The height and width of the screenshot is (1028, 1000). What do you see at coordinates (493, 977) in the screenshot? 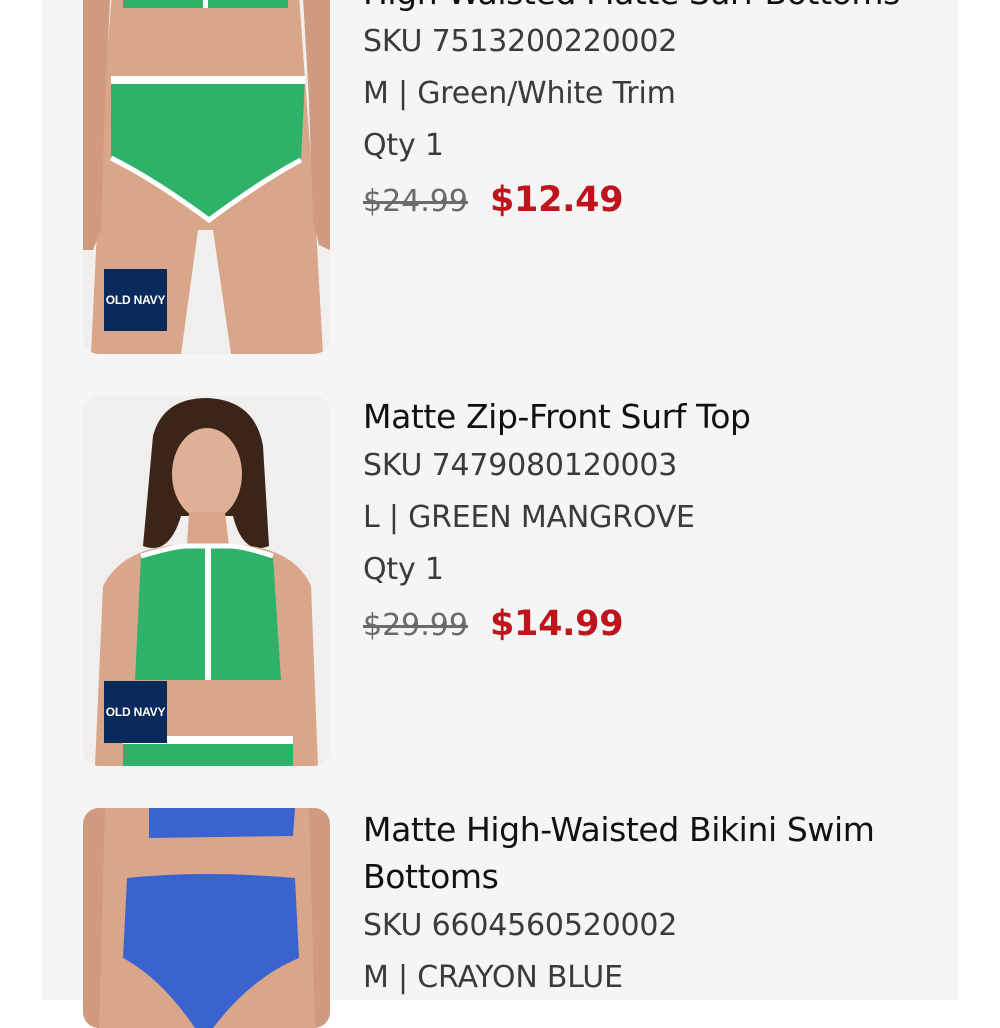
I see `product-variant: M | CRAYON BLUE` at bounding box center [493, 977].